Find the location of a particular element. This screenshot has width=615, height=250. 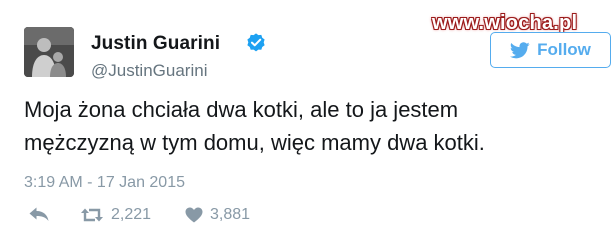

retweet-button: 2,221 is located at coordinates (115, 215).